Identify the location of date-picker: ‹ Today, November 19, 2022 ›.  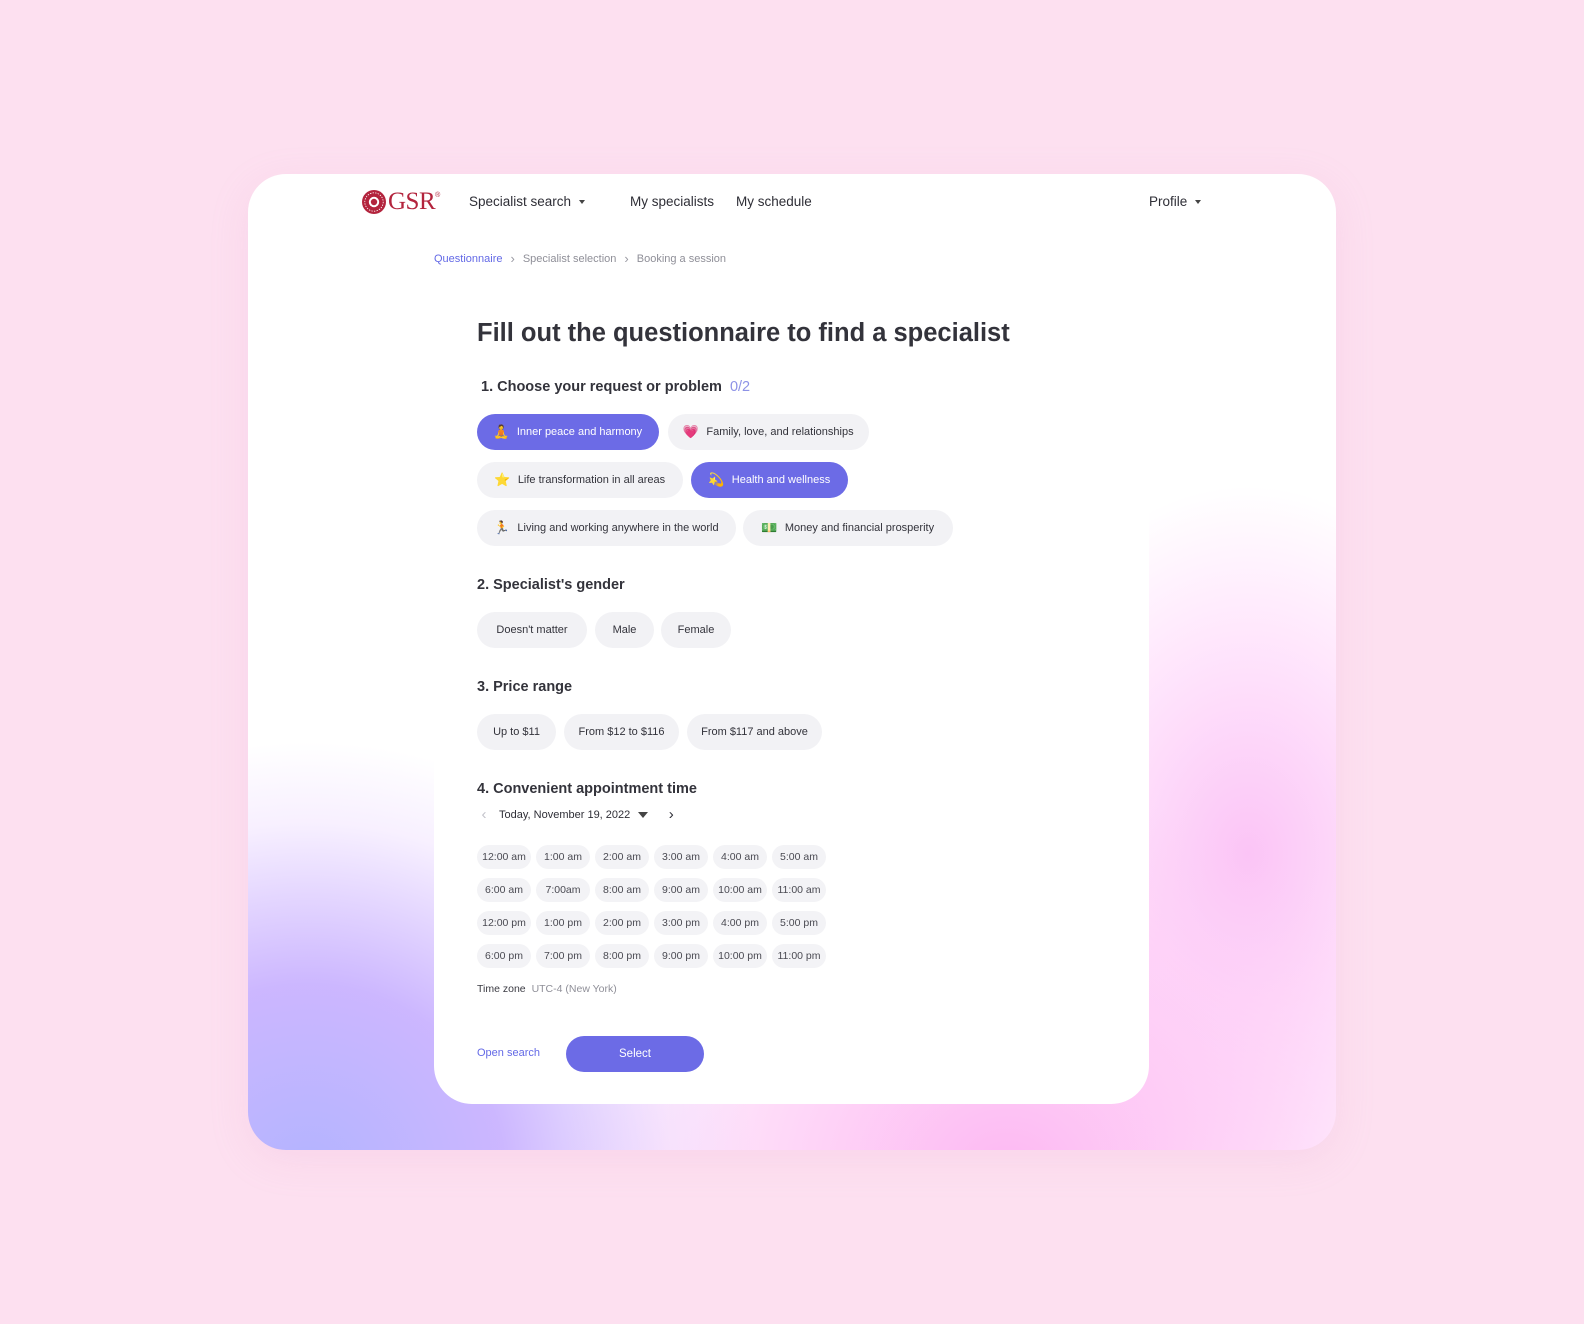
(577, 814).